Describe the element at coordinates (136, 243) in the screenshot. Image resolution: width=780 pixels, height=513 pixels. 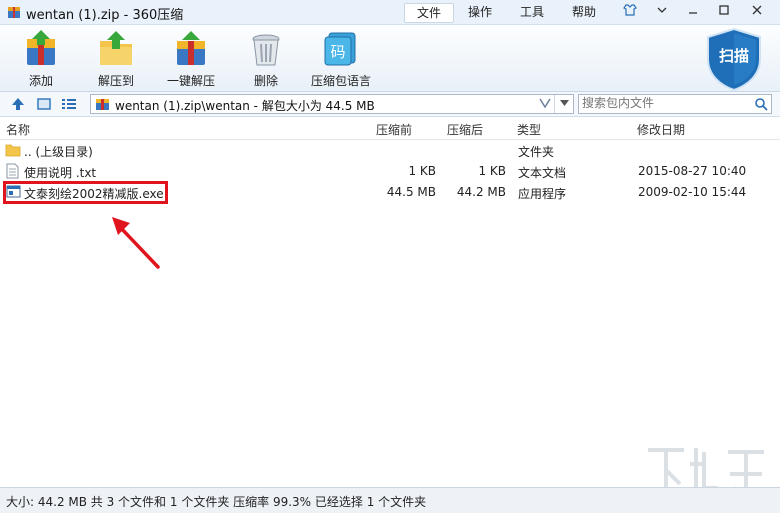
I see `annotation-arrow-icon` at that location.